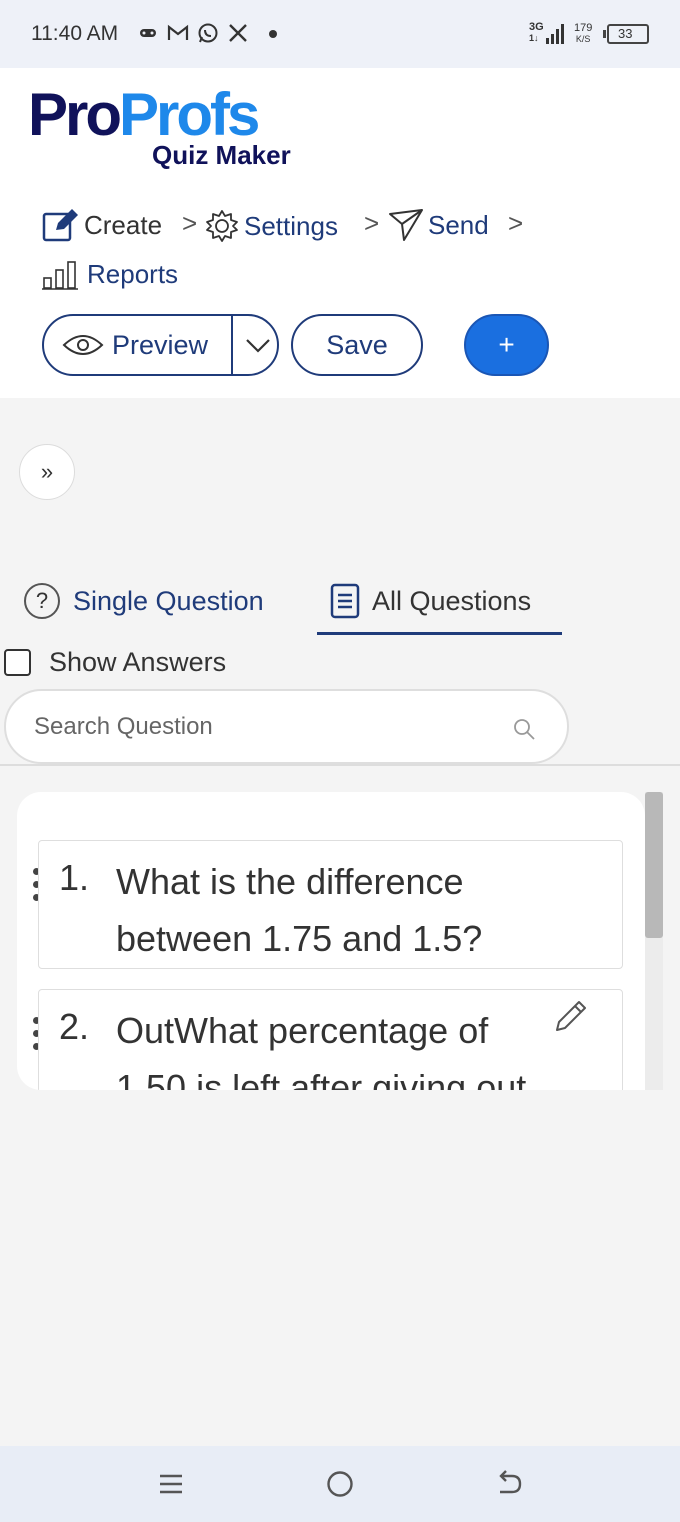 The image size is (680, 1522). I want to click on signal-icon, so click(556, 34).